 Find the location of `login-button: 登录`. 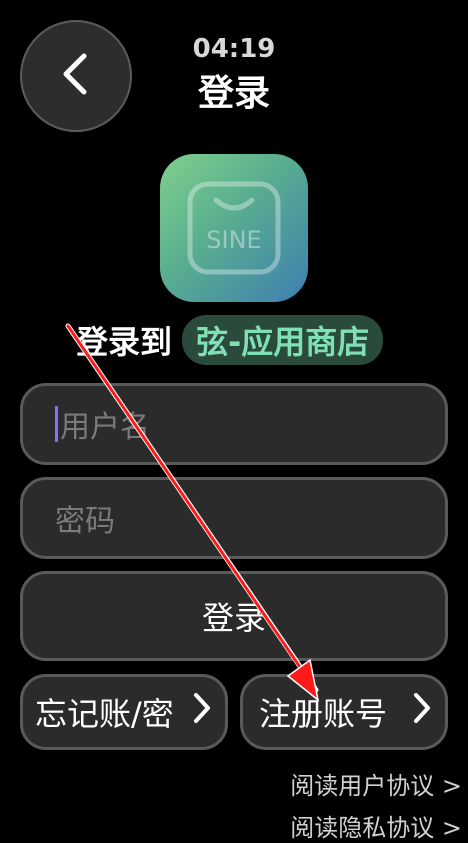

login-button: 登录 is located at coordinates (234, 616).